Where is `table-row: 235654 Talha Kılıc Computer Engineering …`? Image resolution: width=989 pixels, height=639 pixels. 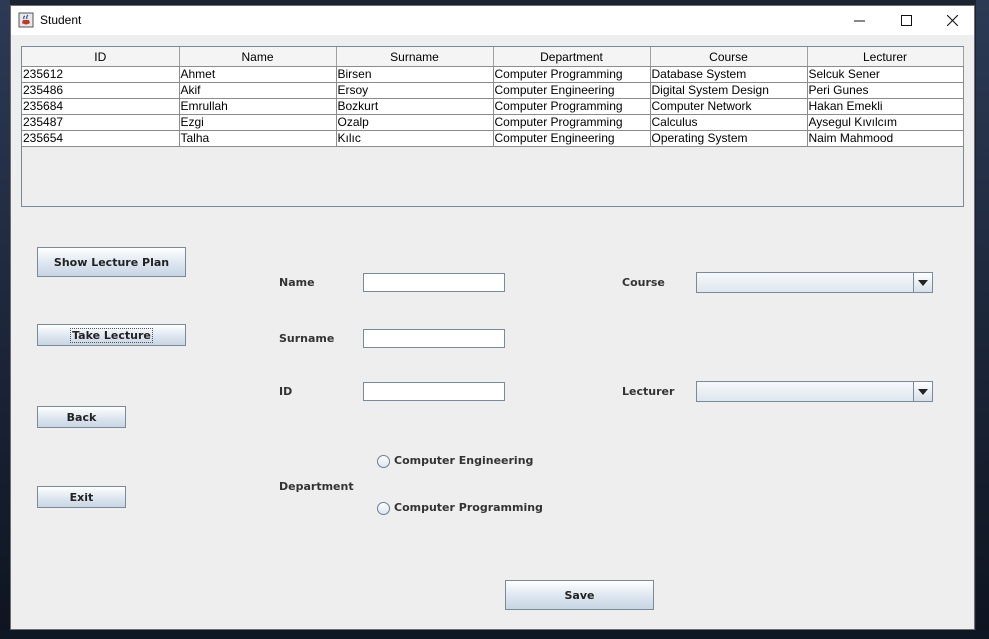 table-row: 235654 Talha Kılıc Computer Engineering … is located at coordinates (493, 138).